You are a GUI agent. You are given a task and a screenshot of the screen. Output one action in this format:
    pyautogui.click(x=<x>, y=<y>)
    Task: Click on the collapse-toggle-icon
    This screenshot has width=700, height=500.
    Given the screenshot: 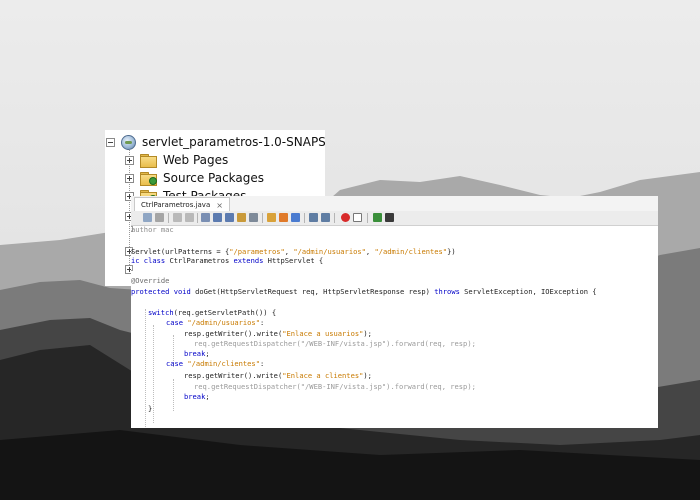 What is the action you would take?
    pyautogui.click(x=110, y=142)
    